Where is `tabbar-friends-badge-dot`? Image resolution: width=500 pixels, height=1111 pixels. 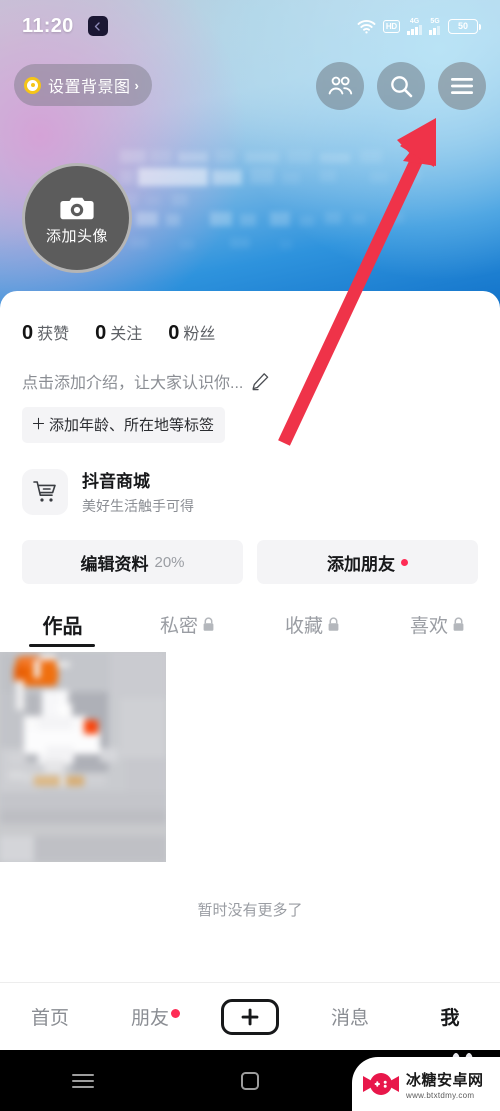
tabbar-friends-badge-dot is located at coordinates (175, 1013).